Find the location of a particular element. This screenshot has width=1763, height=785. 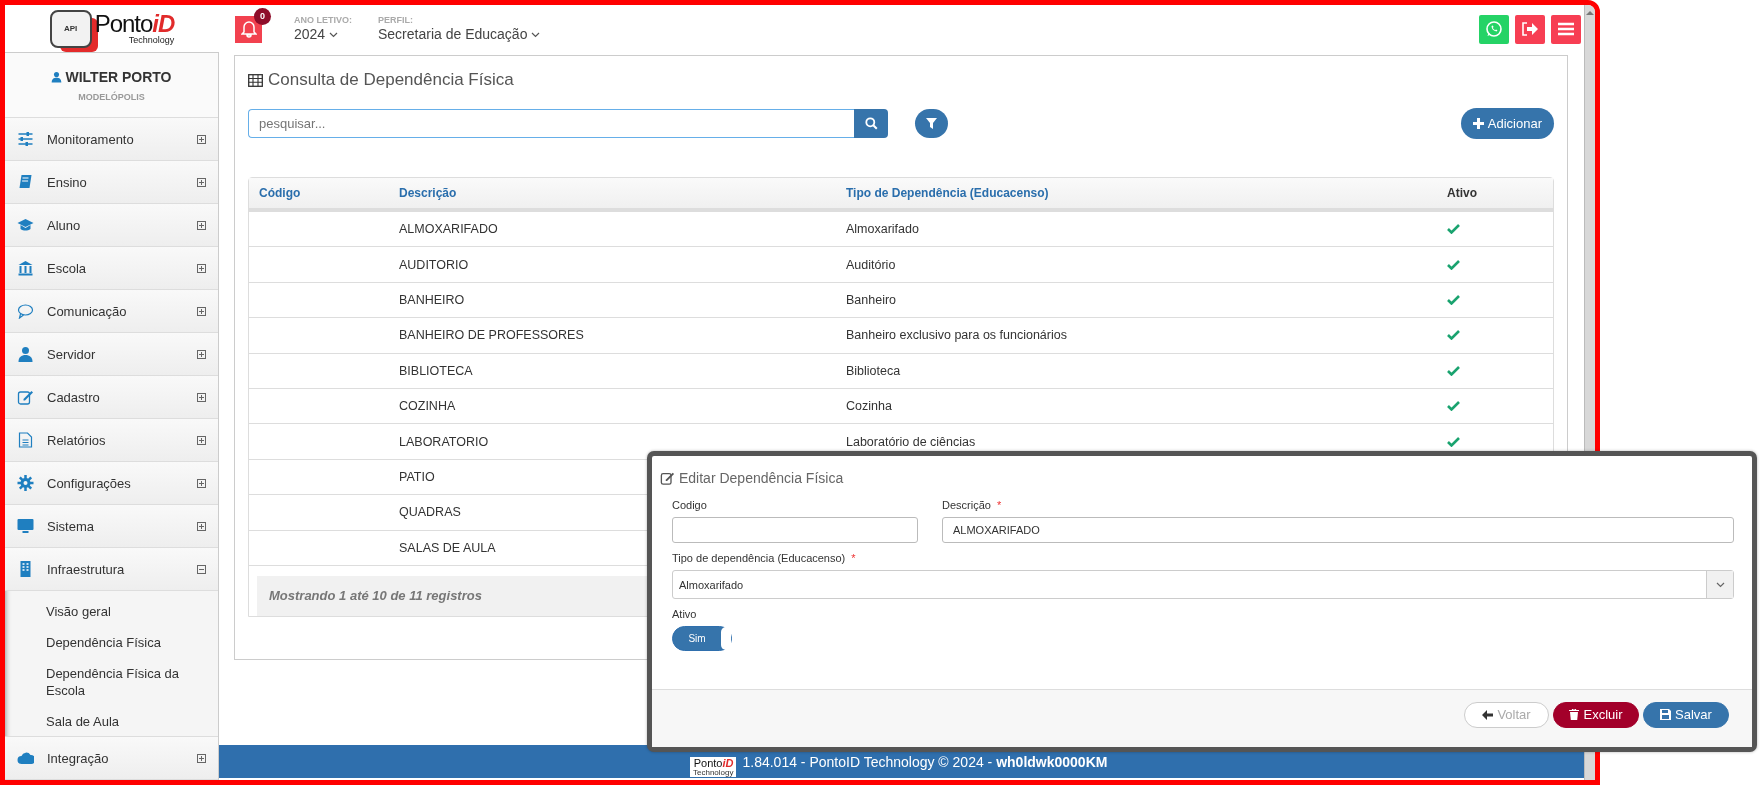

table-cell: Laboratório de ciências is located at coordinates (911, 441).